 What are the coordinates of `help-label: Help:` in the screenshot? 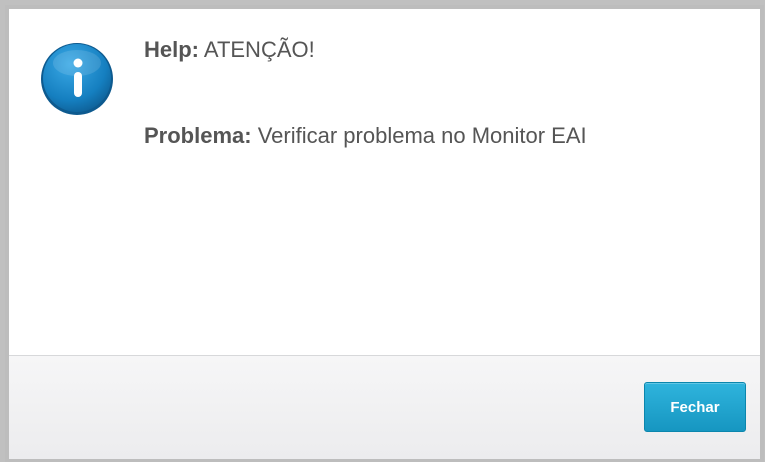 It's located at (171, 49).